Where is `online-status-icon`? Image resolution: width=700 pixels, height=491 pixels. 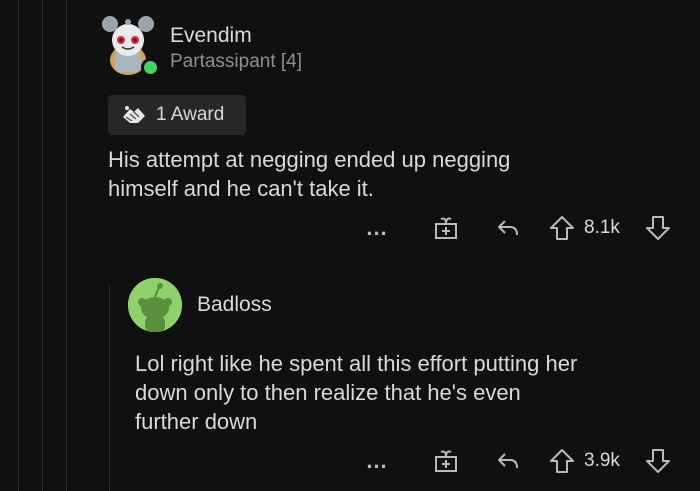 online-status-icon is located at coordinates (150, 67).